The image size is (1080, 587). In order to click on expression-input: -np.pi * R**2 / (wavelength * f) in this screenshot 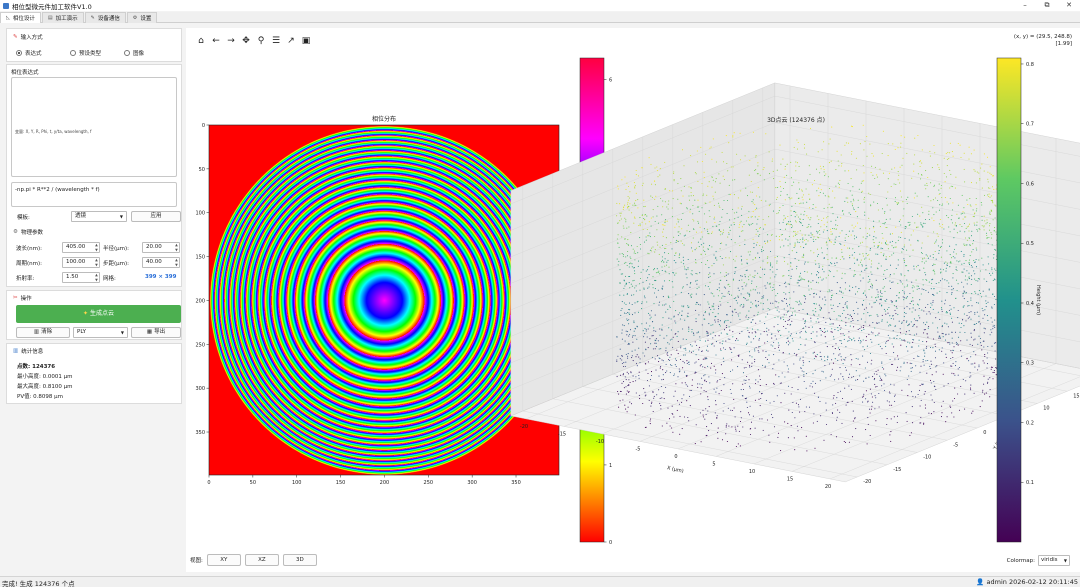, I will do `click(94, 194)`.